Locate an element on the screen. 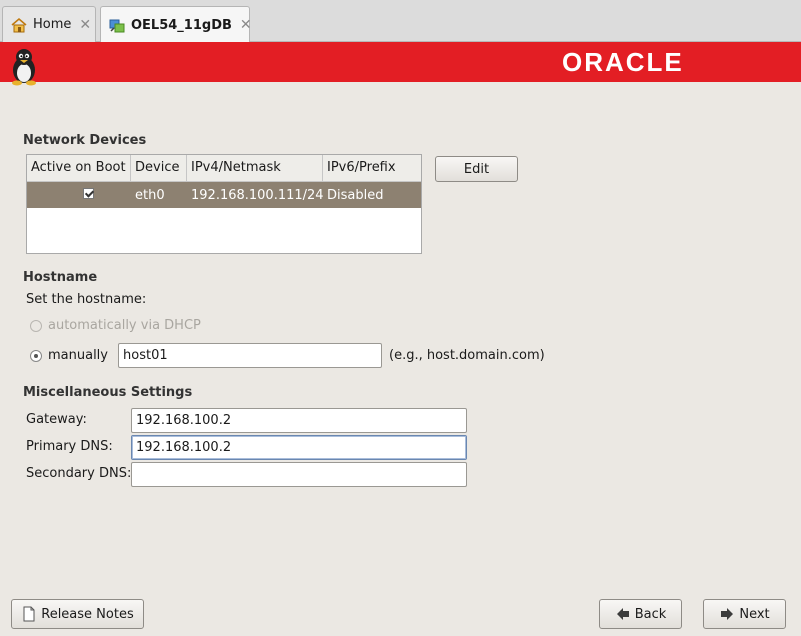 The height and width of the screenshot is (636, 801). radio-manual is located at coordinates (36, 356).